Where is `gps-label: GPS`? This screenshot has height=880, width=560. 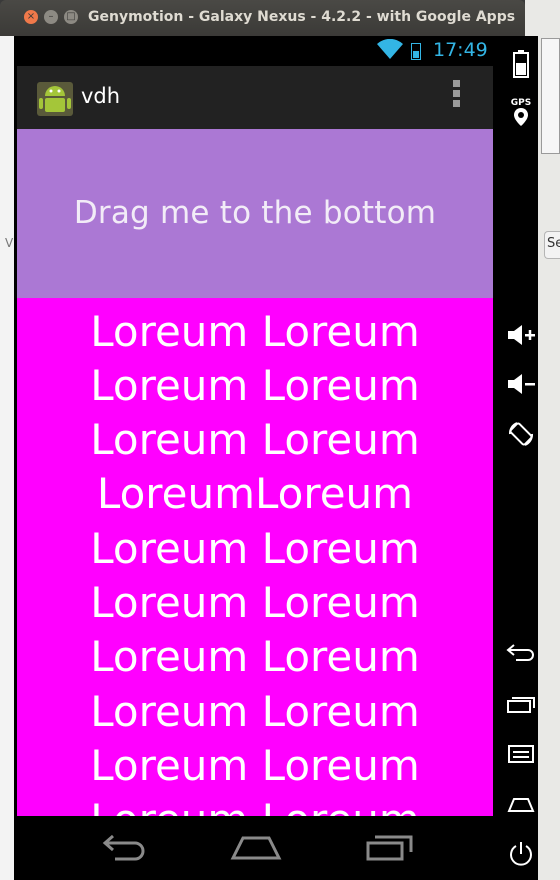 gps-label: GPS is located at coordinates (521, 103).